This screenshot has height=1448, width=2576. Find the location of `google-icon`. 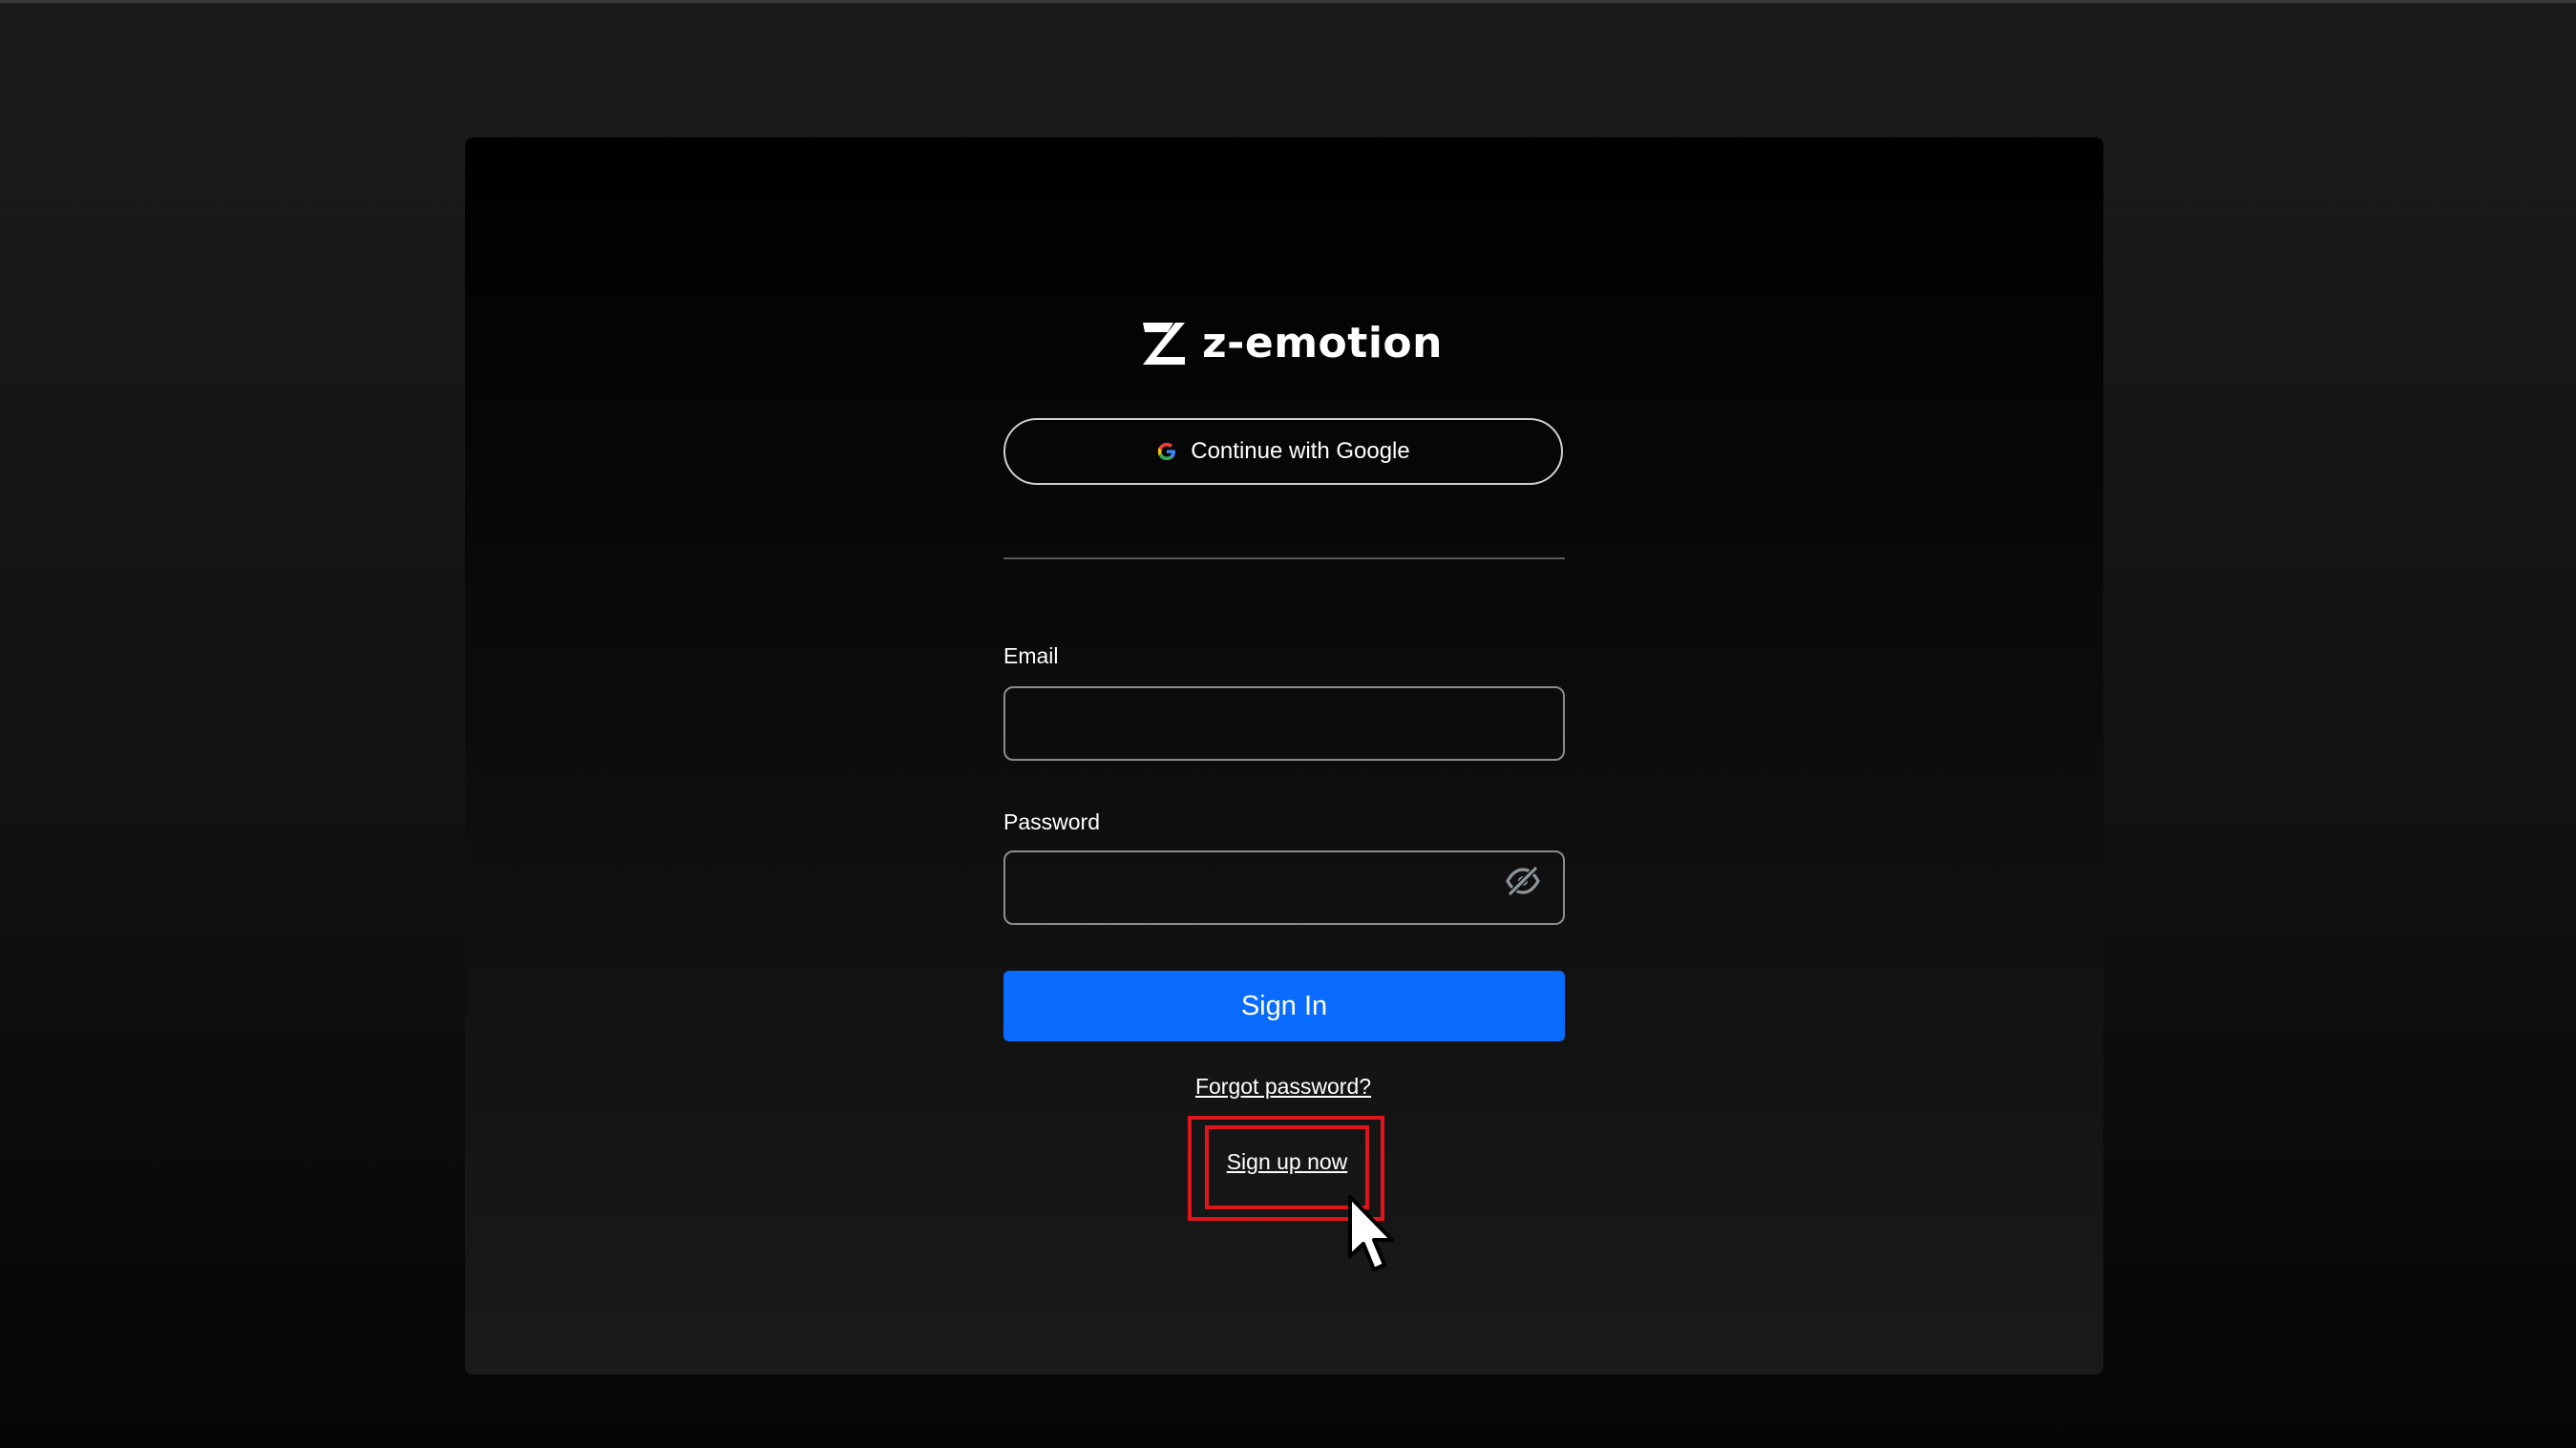

google-icon is located at coordinates (1167, 451).